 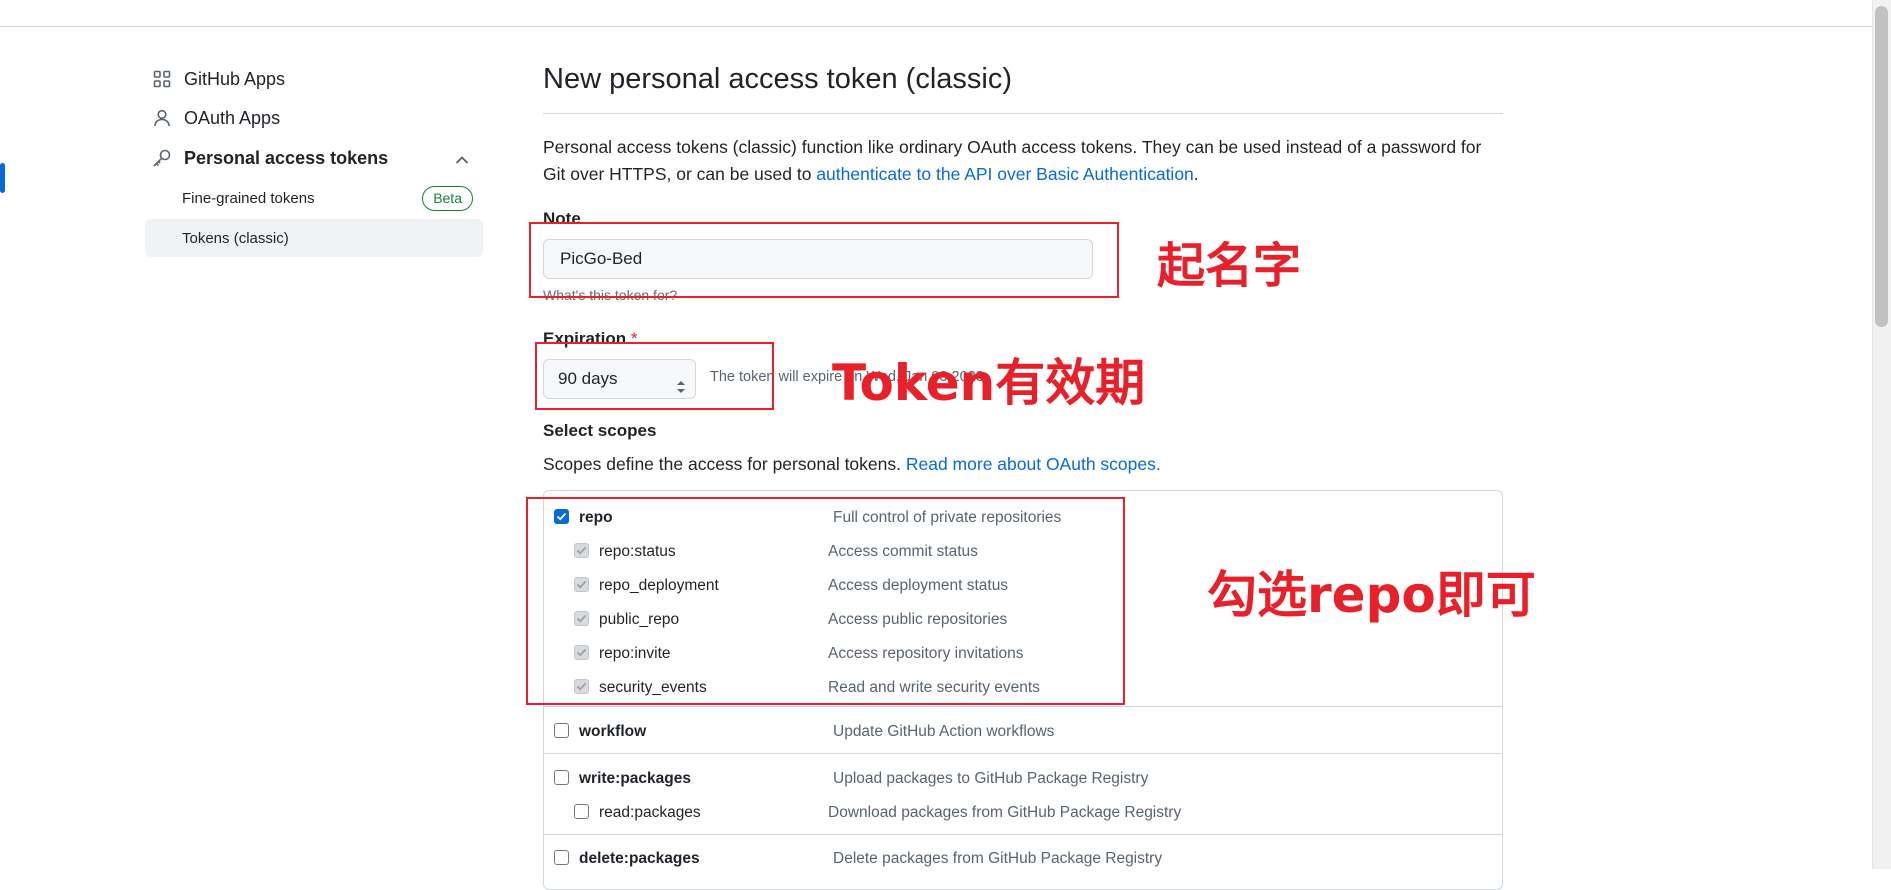 I want to click on intro-period: ., so click(x=1196, y=174).